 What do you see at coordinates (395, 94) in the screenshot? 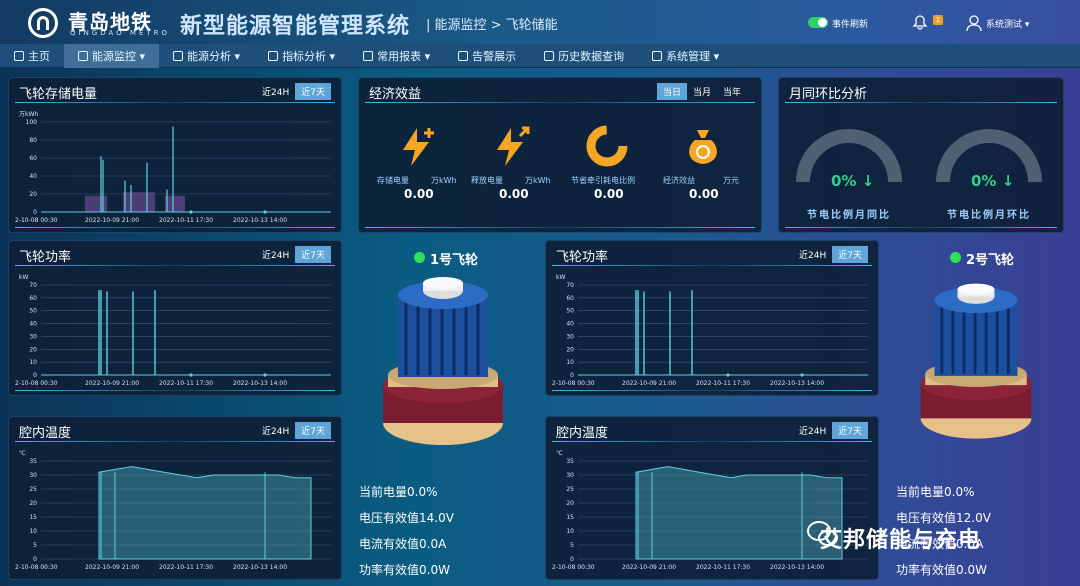
I see `panel-title: 经济效益` at bounding box center [395, 94].